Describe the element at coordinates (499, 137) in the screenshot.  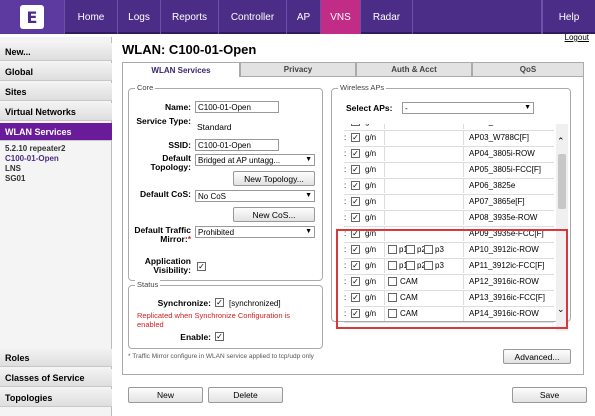
I see `ap-name: AP03_W788C[F]` at that location.